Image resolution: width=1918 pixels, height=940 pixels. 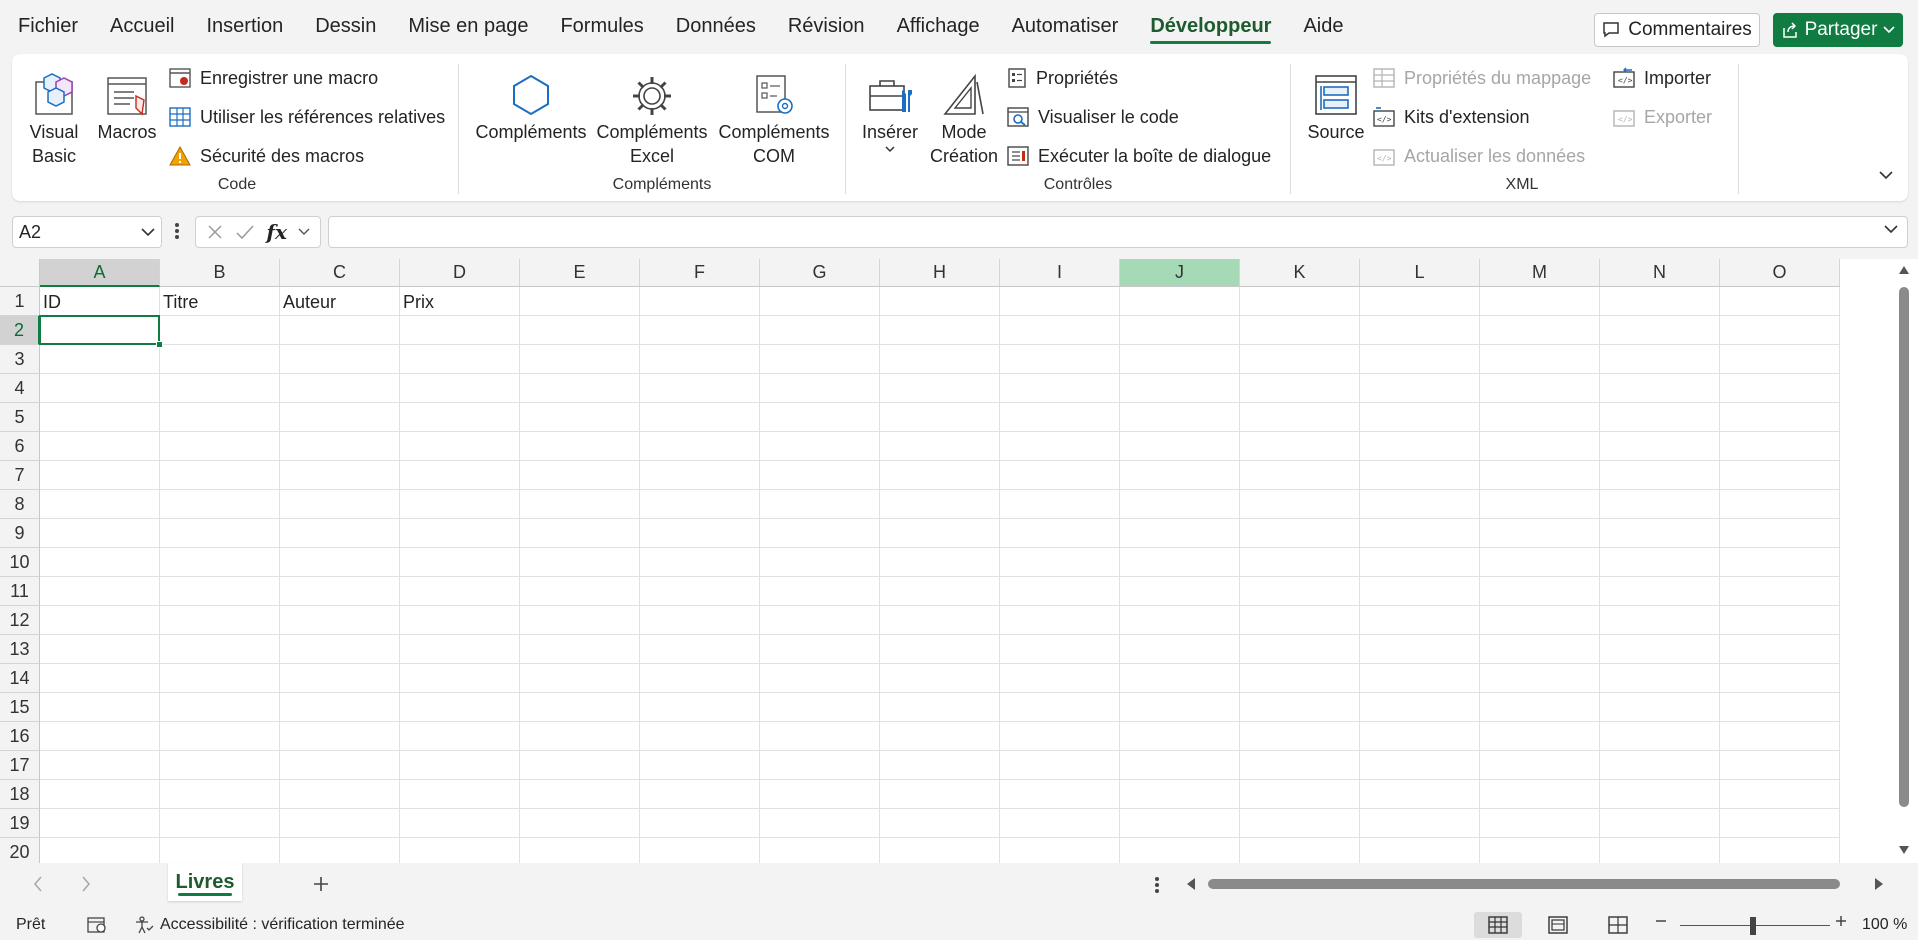 What do you see at coordinates (245, 26) in the screenshot?
I see `tab-insertion: Insertion` at bounding box center [245, 26].